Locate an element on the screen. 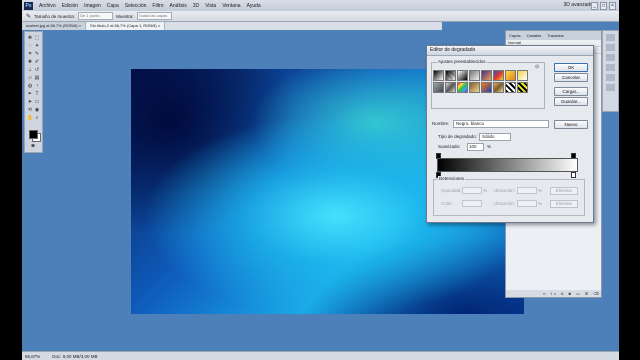 The image size is (640, 360). stop-color-location-label: Ubicación: is located at coordinates (505, 203).